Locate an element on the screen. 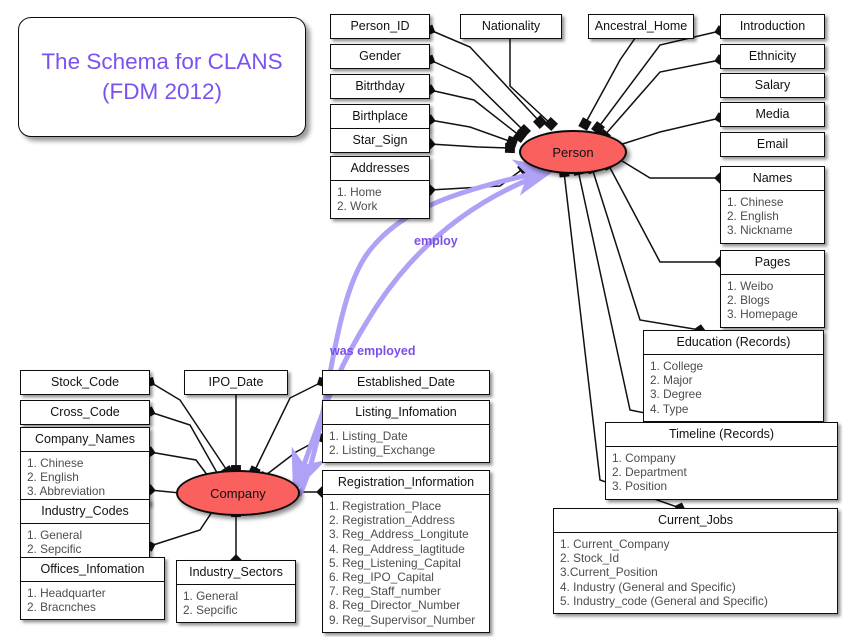  attribute-title: Established_Date is located at coordinates (406, 382).